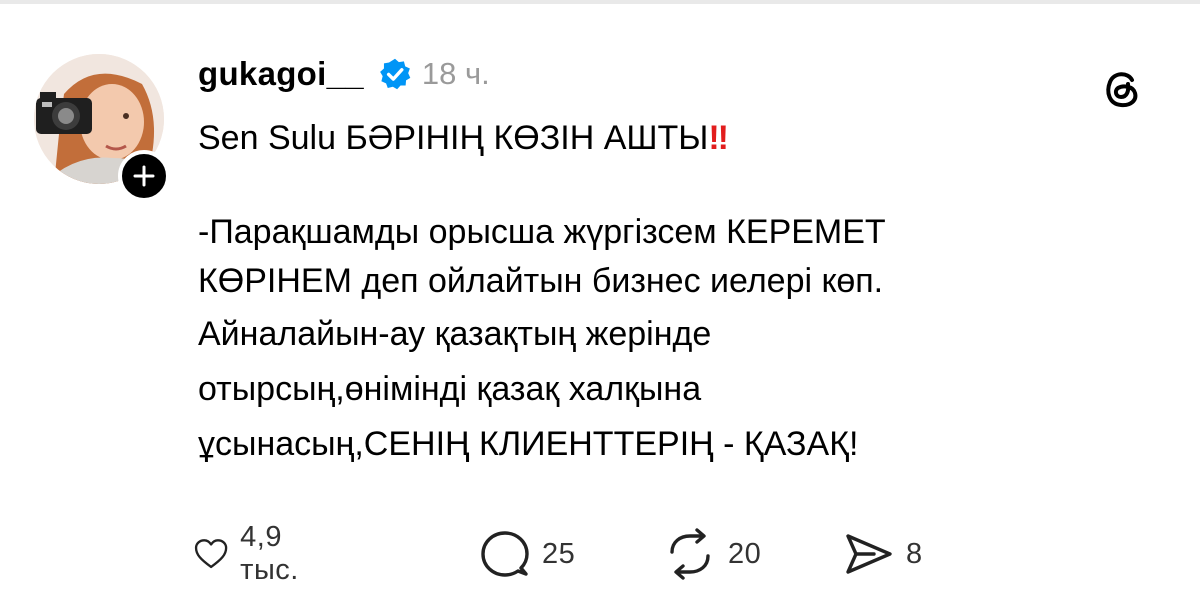  I want to click on paragraph-line: Айналайын-ау қазақтың жерінде, so click(455, 334).